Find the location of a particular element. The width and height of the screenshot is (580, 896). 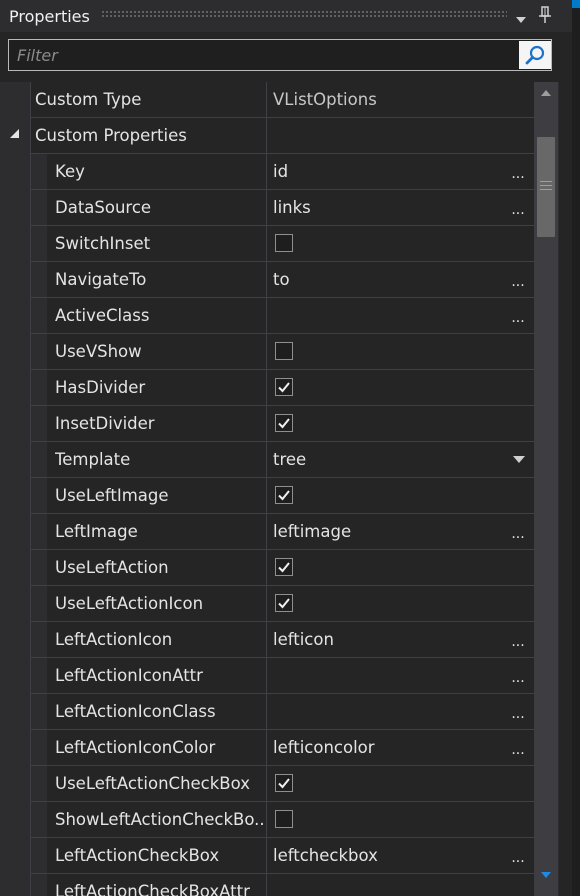

property-value: id is located at coordinates (280, 171).